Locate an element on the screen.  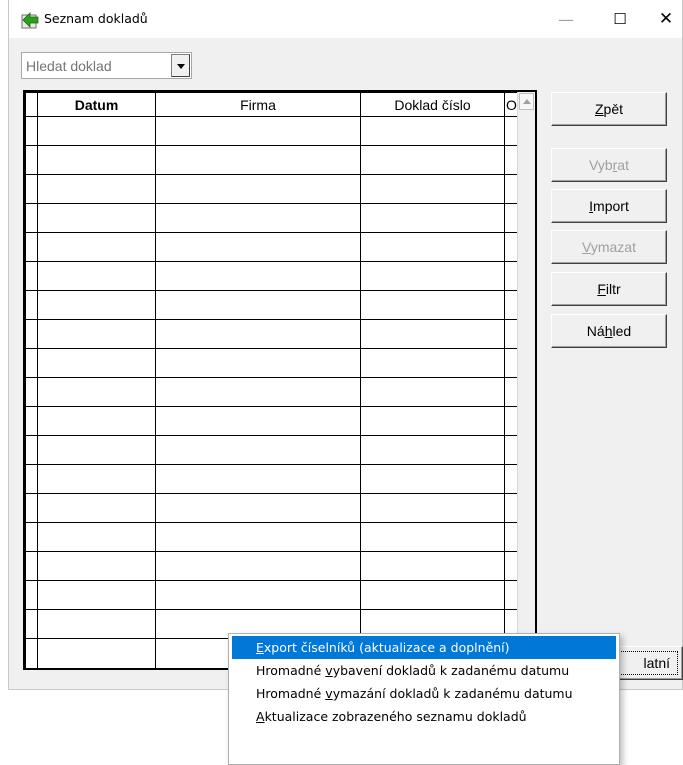
nahled-button: Náhled is located at coordinates (609, 331).